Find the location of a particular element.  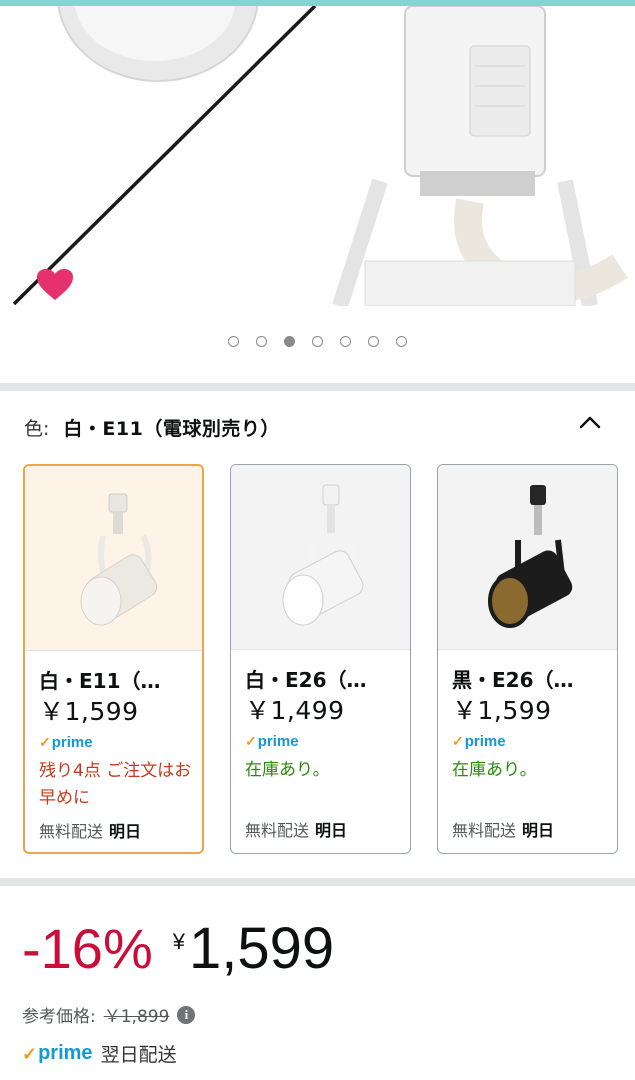

price-block: -16% ¥ 1,599 is located at coordinates (178, 949).